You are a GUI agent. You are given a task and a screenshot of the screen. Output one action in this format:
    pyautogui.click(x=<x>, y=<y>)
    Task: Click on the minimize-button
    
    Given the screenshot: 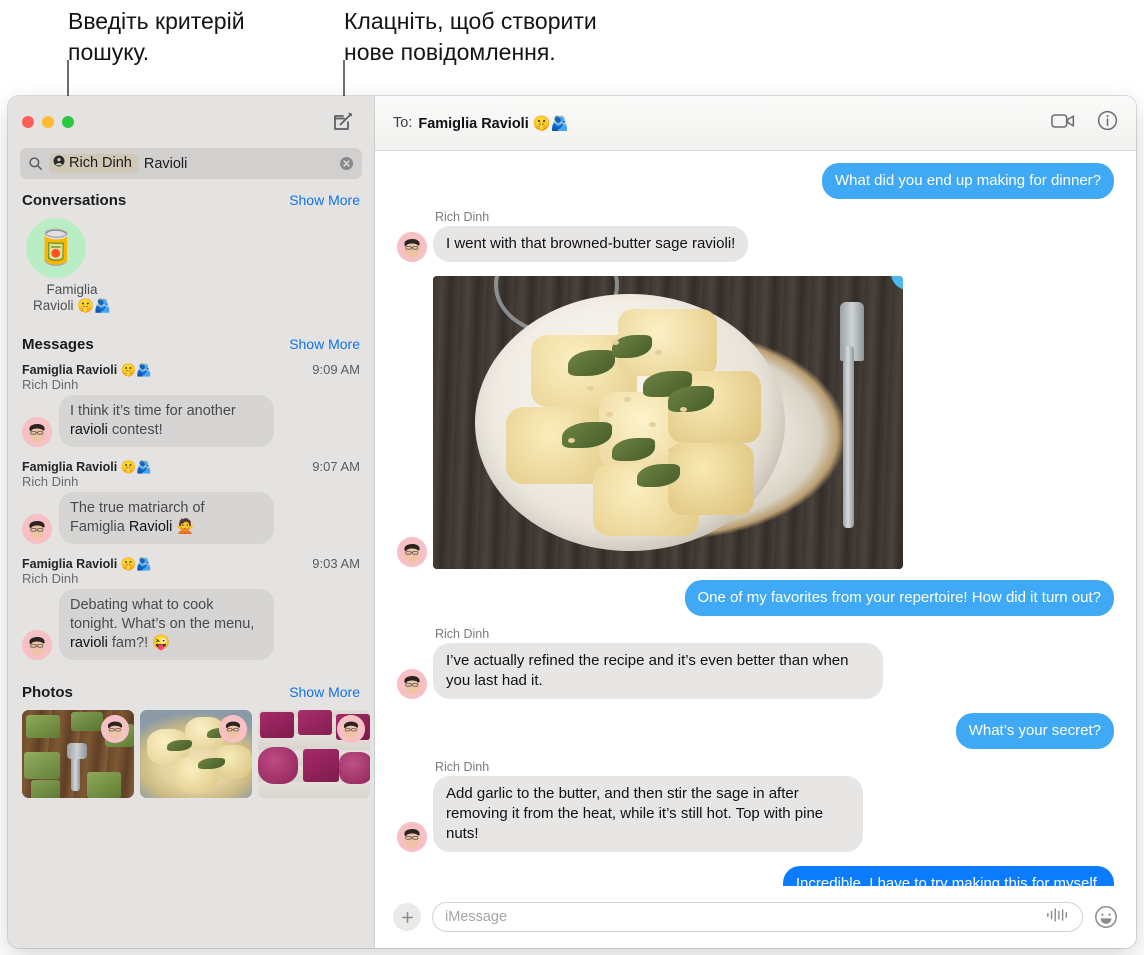 What is the action you would take?
    pyautogui.click(x=48, y=122)
    